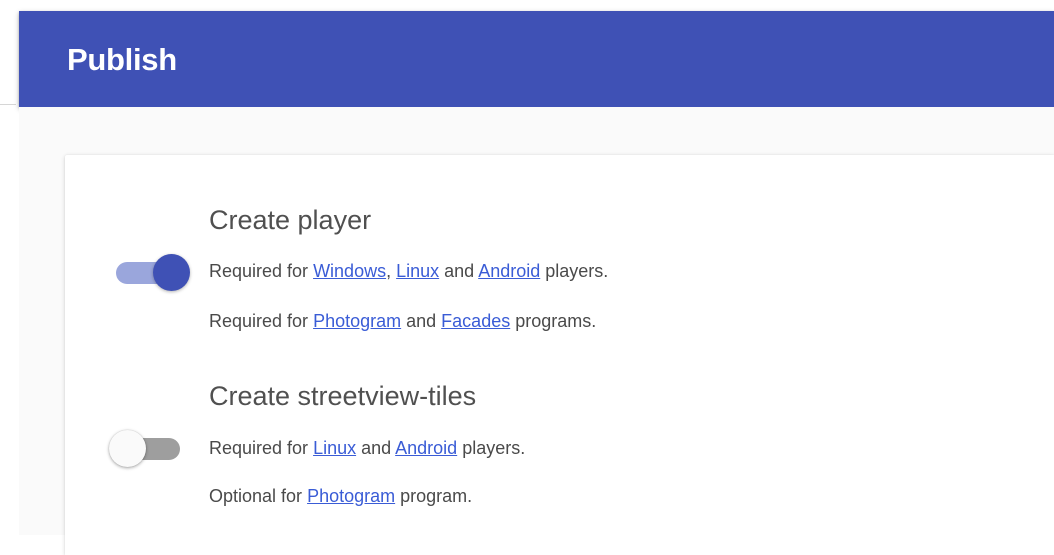 The height and width of the screenshot is (555, 1054). Describe the element at coordinates (553, 321) in the screenshot. I see `desc-text: programs.` at that location.